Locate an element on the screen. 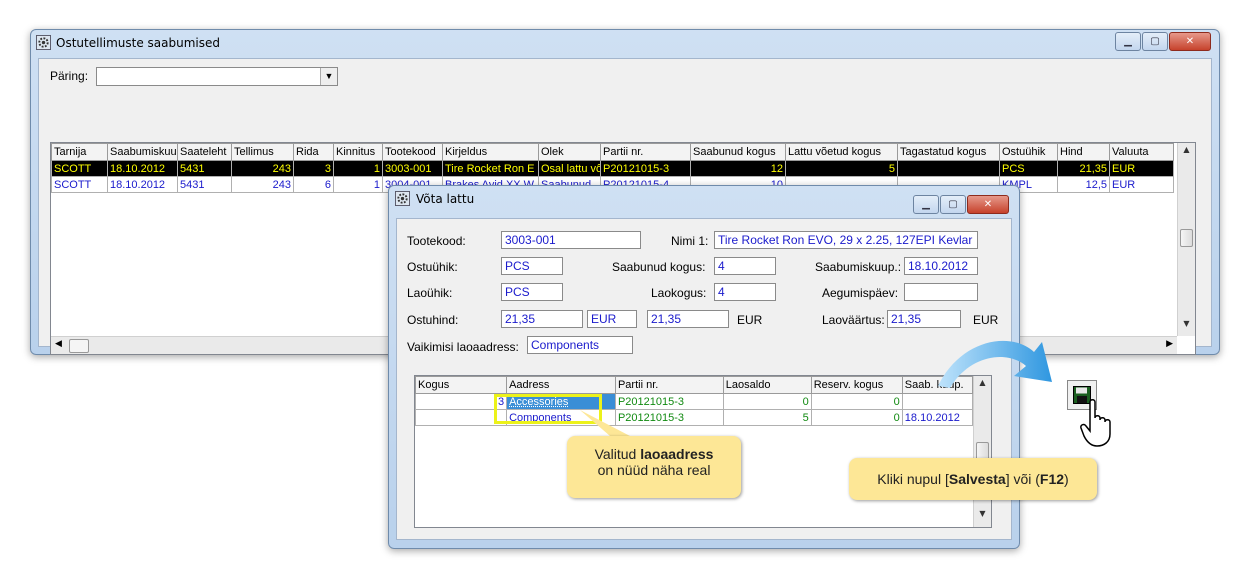 The width and height of the screenshot is (1241, 570). column-header: Hind is located at coordinates (1083, 152).